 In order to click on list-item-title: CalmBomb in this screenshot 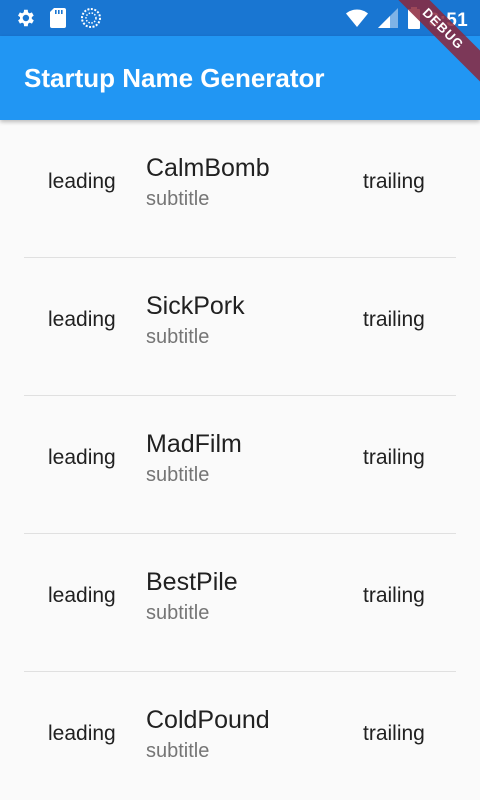, I will do `click(208, 168)`.